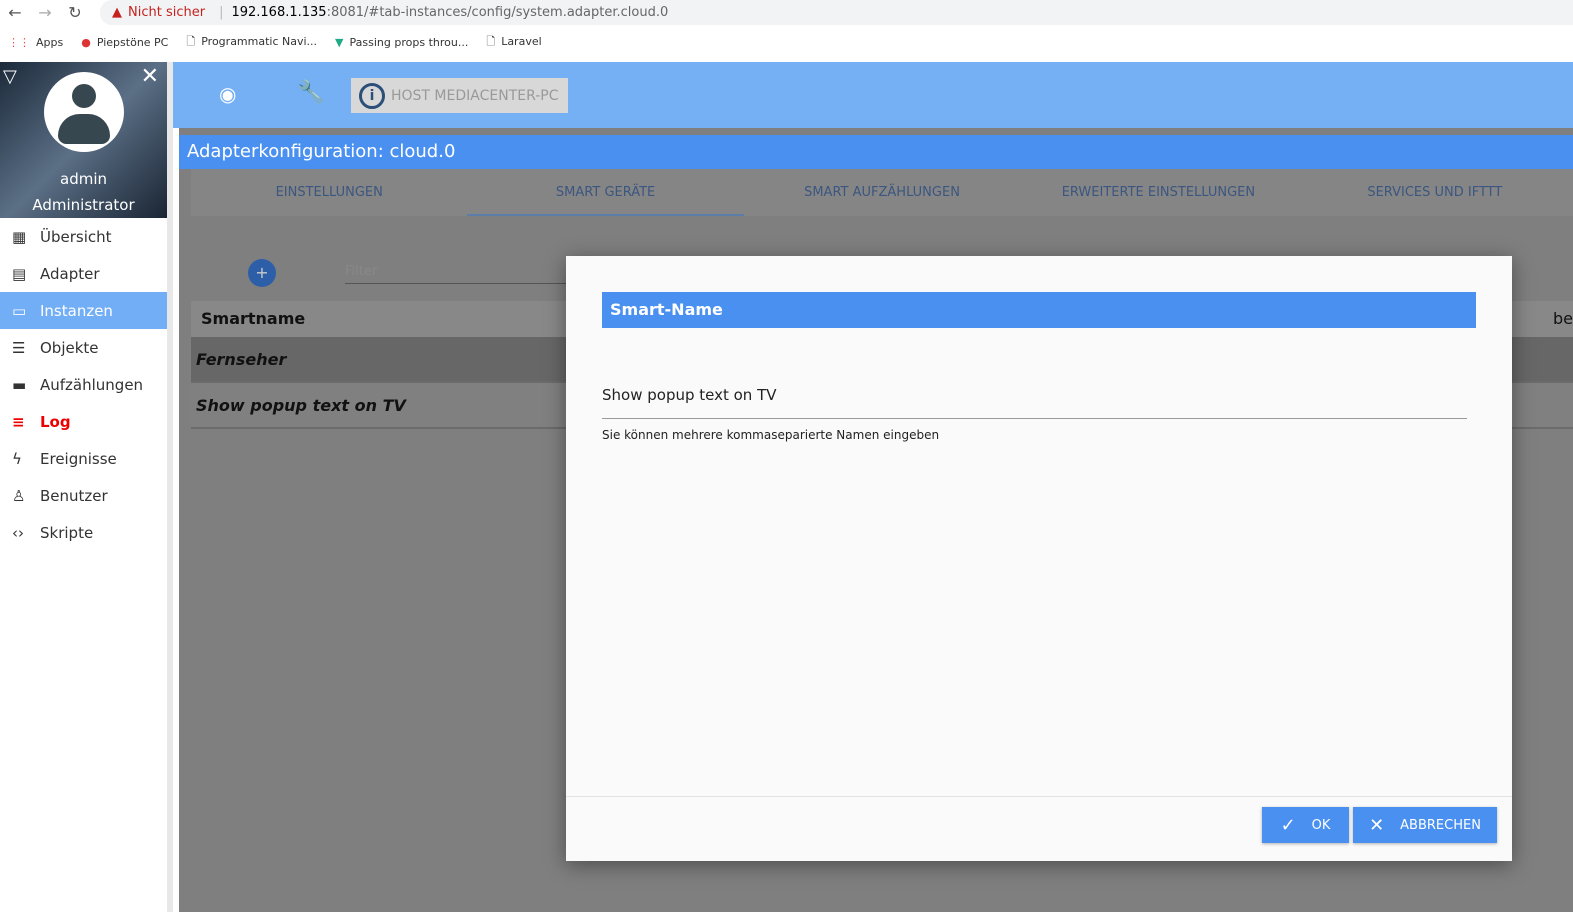  I want to click on sidebar-item-label: Log, so click(55, 421).